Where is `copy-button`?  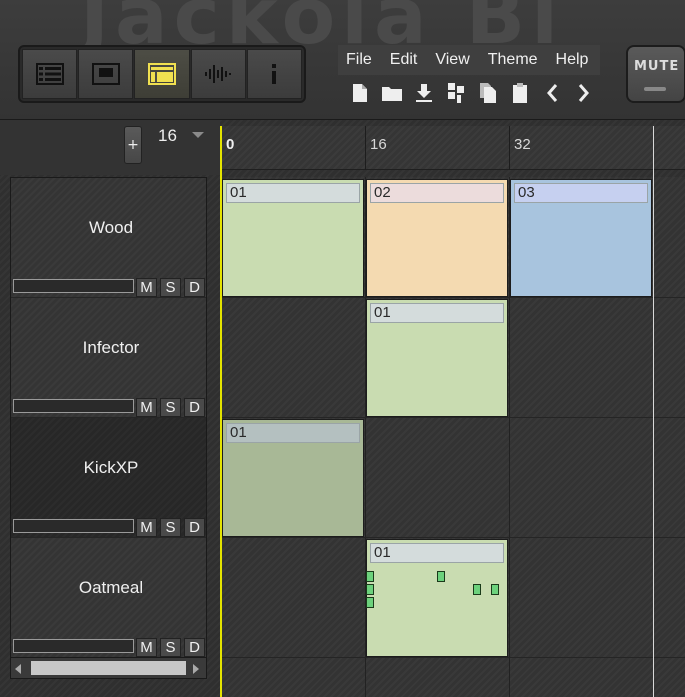
copy-button is located at coordinates (488, 93).